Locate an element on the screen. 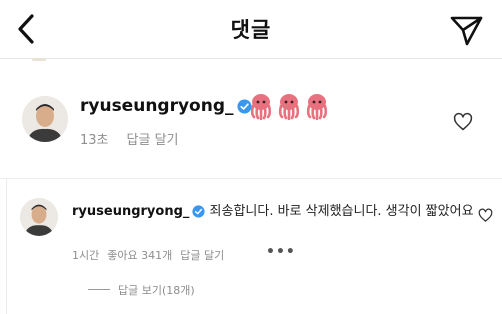 The width and height of the screenshot is (502, 314). paper-plane-icon is located at coordinates (466, 31).